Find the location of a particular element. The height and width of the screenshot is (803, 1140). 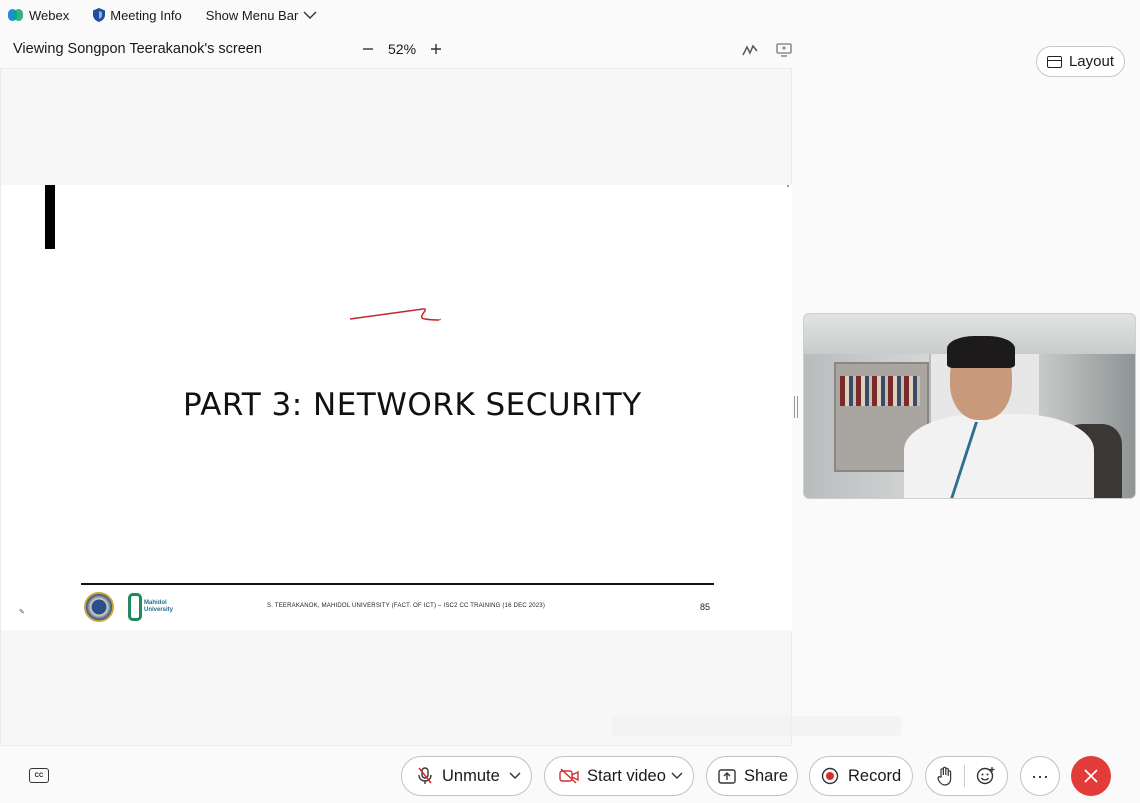

webex-logo-icon is located at coordinates (16, 15).